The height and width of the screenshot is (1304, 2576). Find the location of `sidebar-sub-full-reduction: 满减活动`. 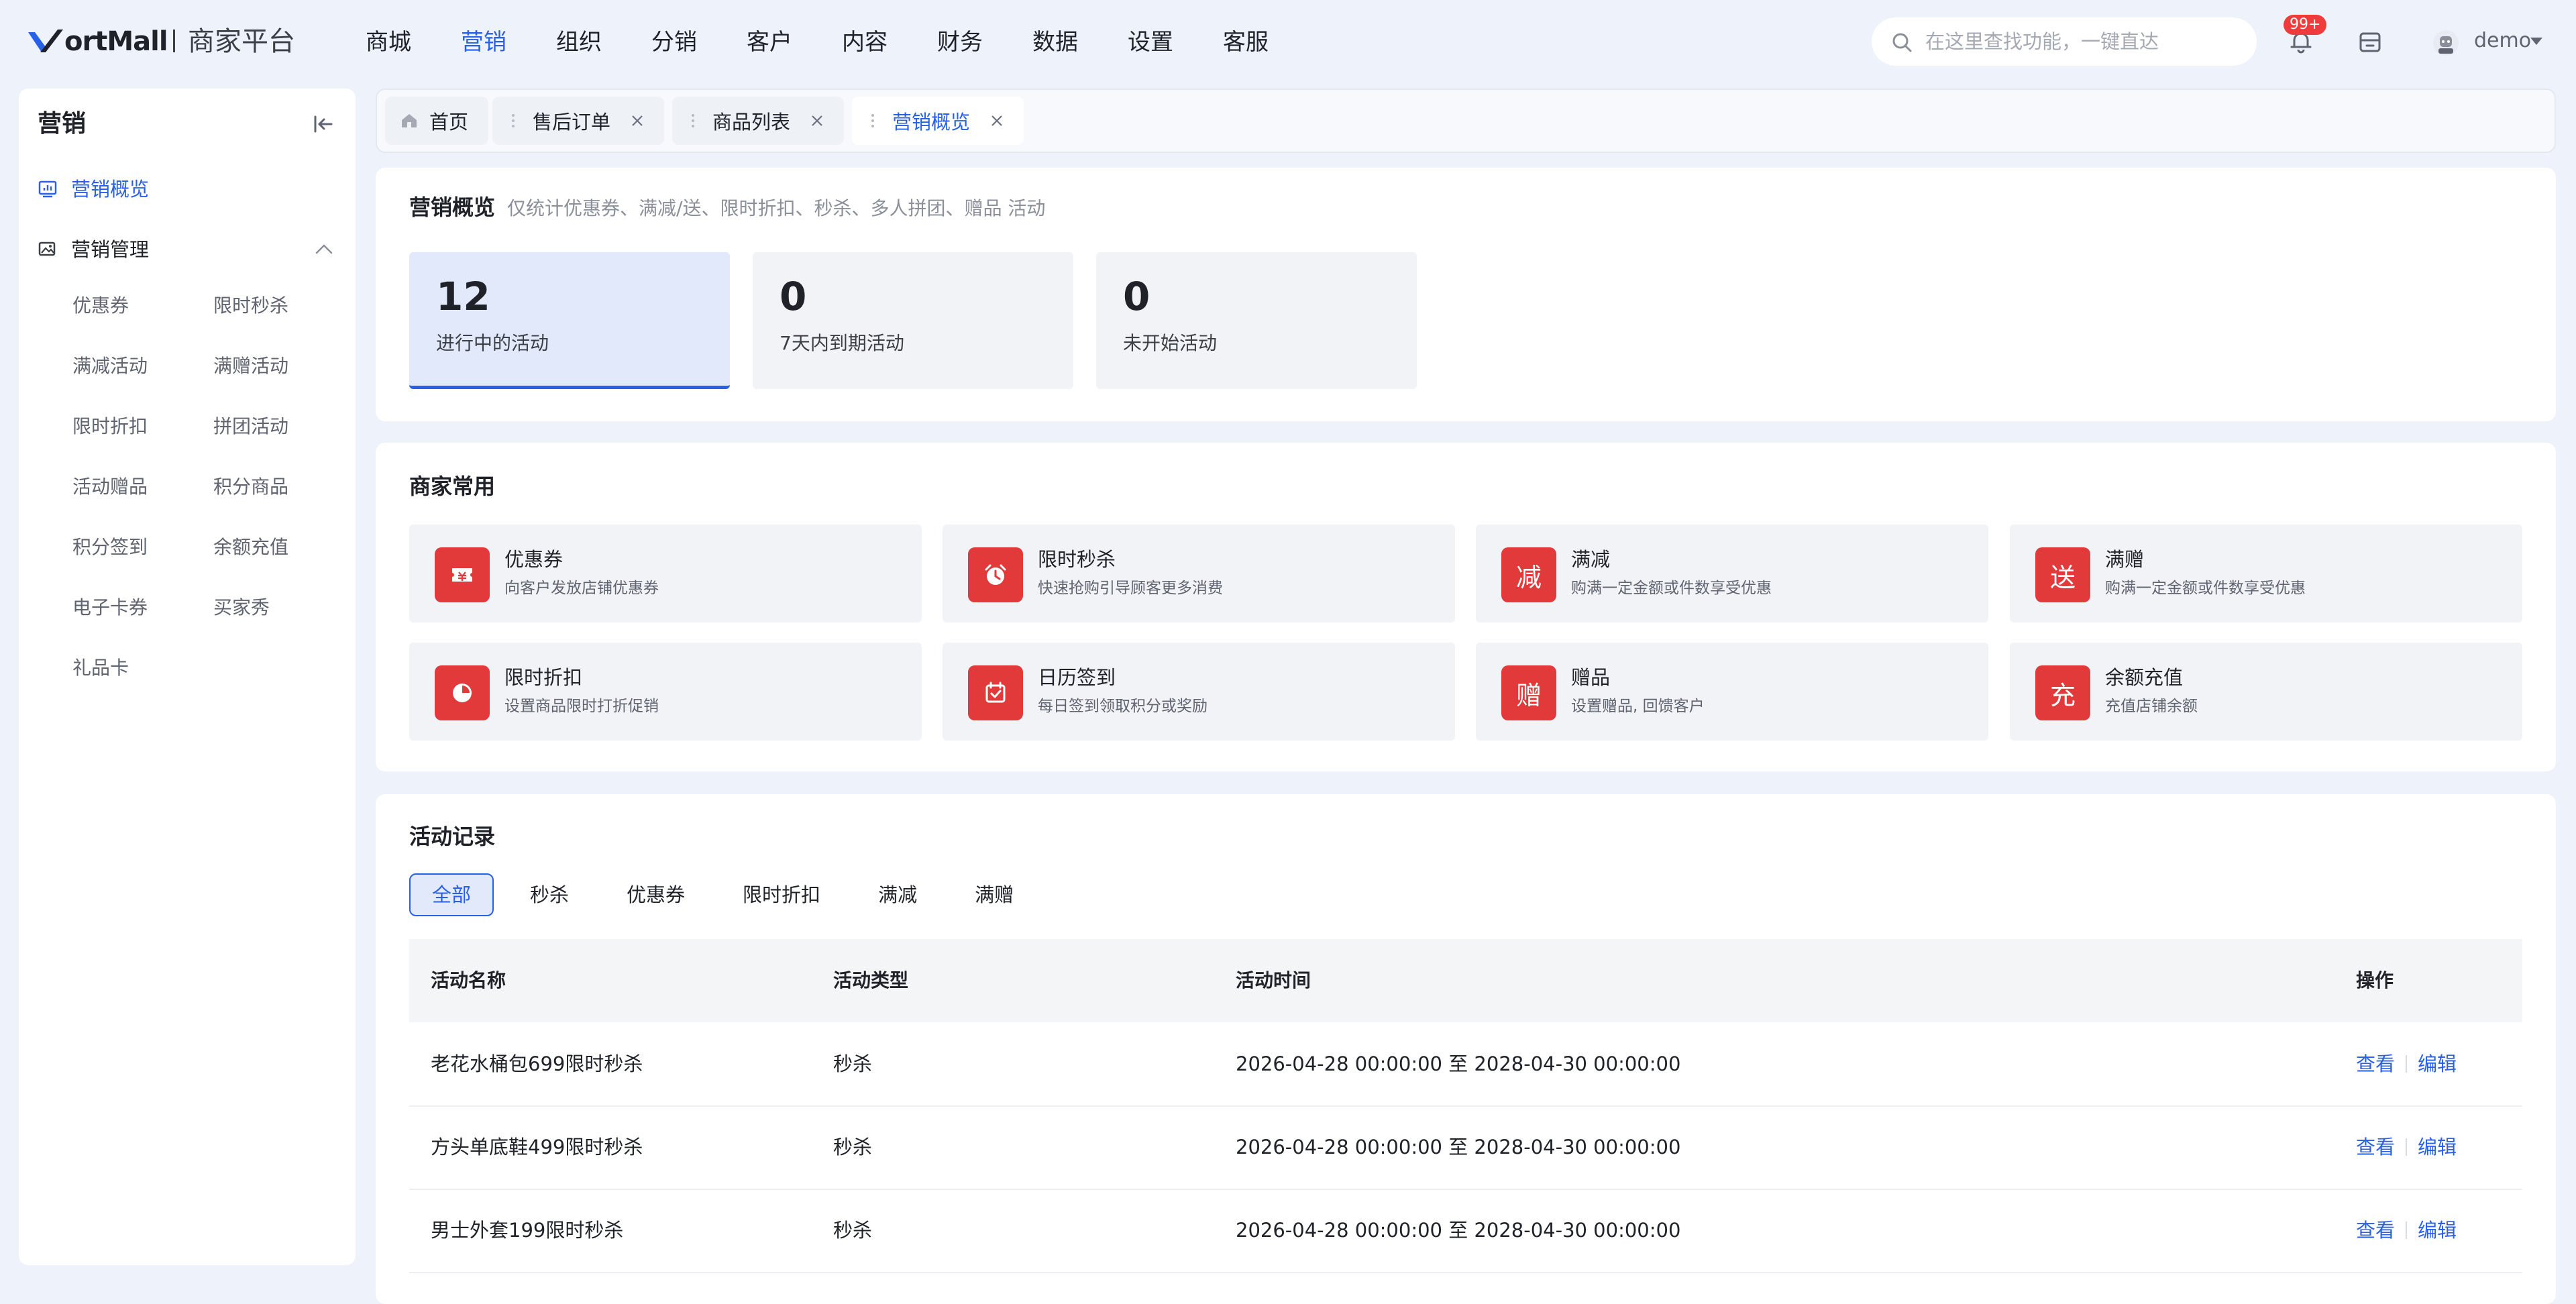

sidebar-sub-full-reduction: 满减活动 is located at coordinates (110, 366).